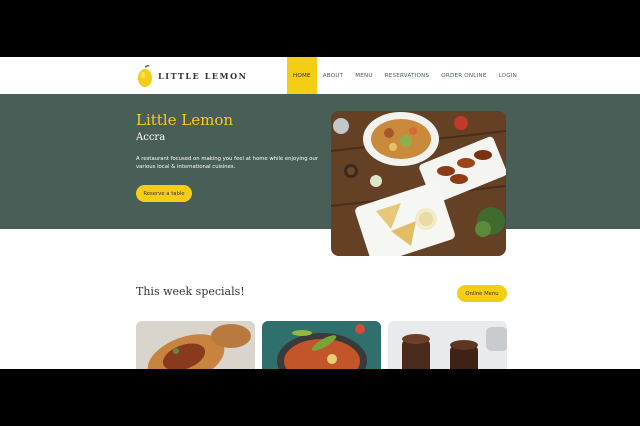 This screenshot has width=640, height=426. Describe the element at coordinates (145, 76) in the screenshot. I see `lemon-icon` at that location.